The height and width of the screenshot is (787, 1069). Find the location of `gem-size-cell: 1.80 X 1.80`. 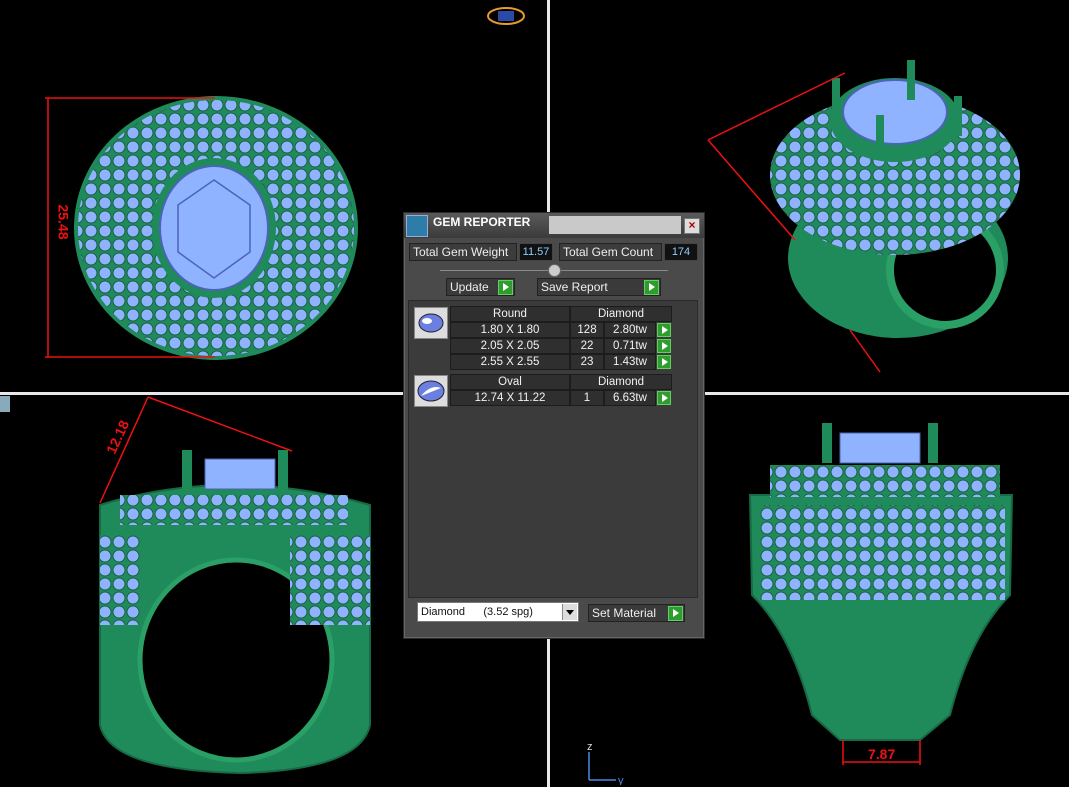

gem-size-cell: 1.80 X 1.80 is located at coordinates (510, 330).